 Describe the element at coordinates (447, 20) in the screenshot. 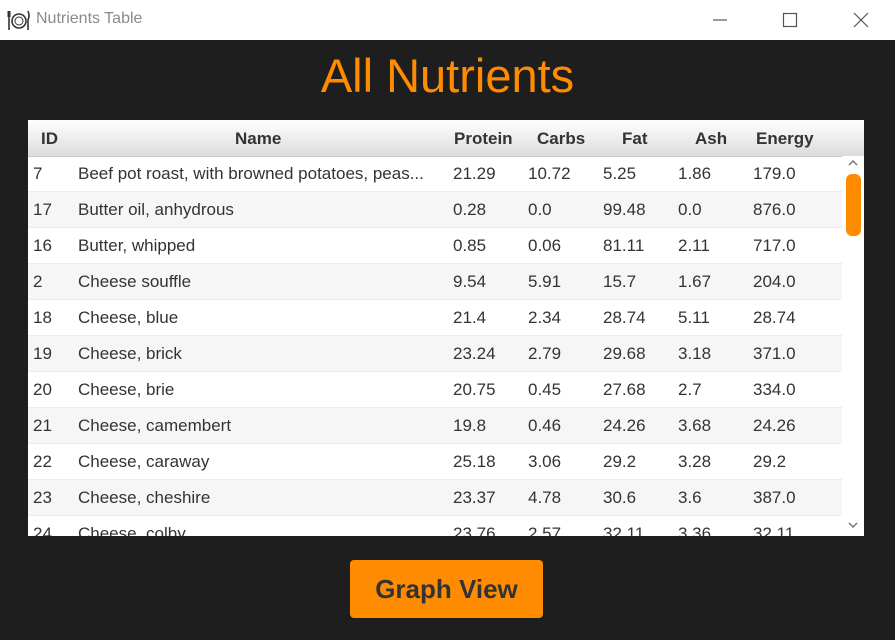

I see `title-bar: Nutrients Table` at that location.